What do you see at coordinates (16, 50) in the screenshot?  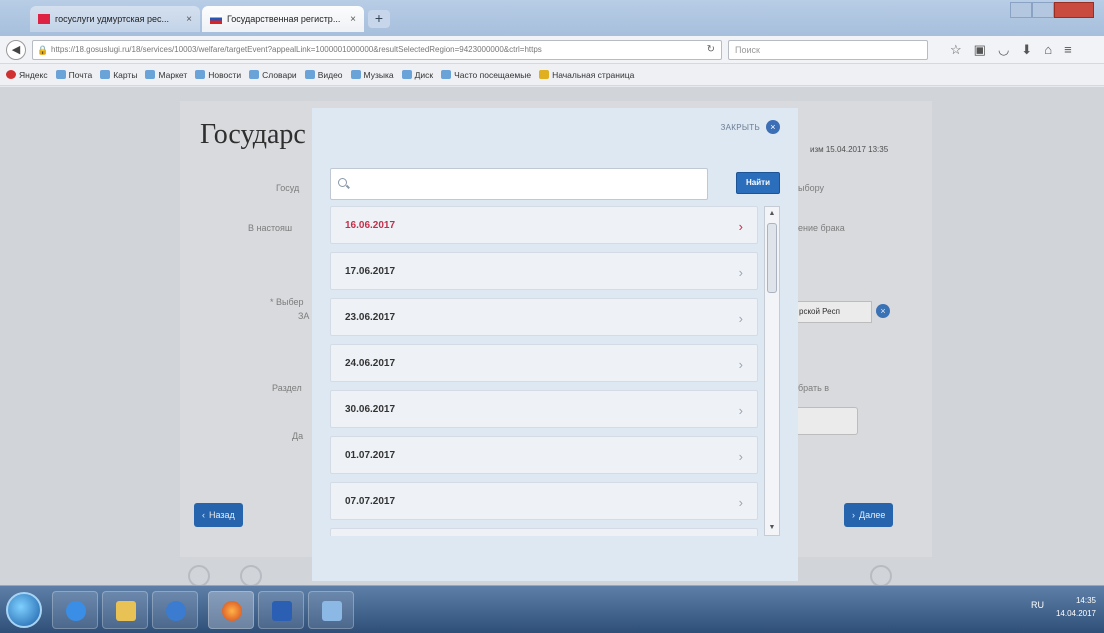 I see `back-arrow-icon: ◀` at bounding box center [16, 50].